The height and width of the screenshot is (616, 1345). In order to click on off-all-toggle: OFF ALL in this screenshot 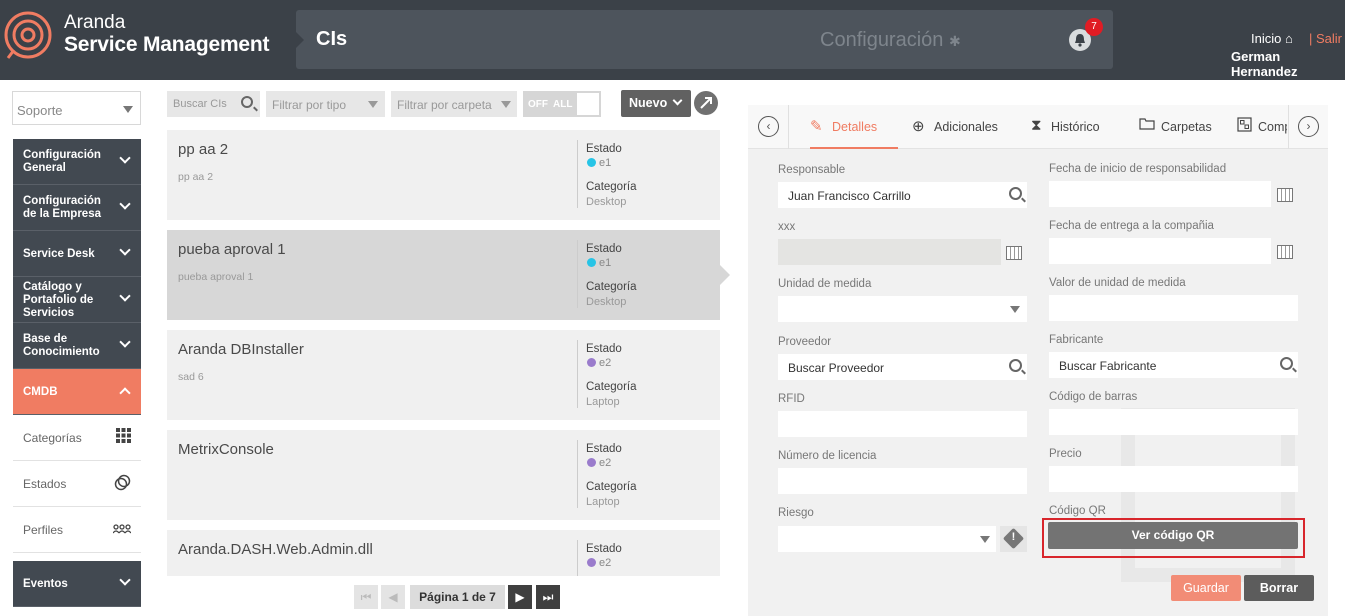, I will do `click(562, 104)`.